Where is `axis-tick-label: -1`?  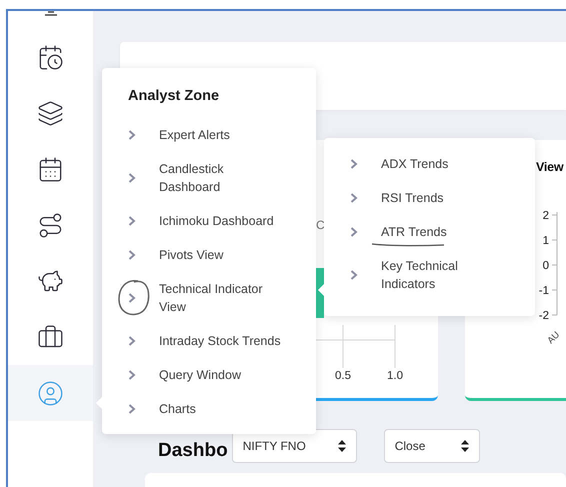
axis-tick-label: -1 is located at coordinates (543, 291).